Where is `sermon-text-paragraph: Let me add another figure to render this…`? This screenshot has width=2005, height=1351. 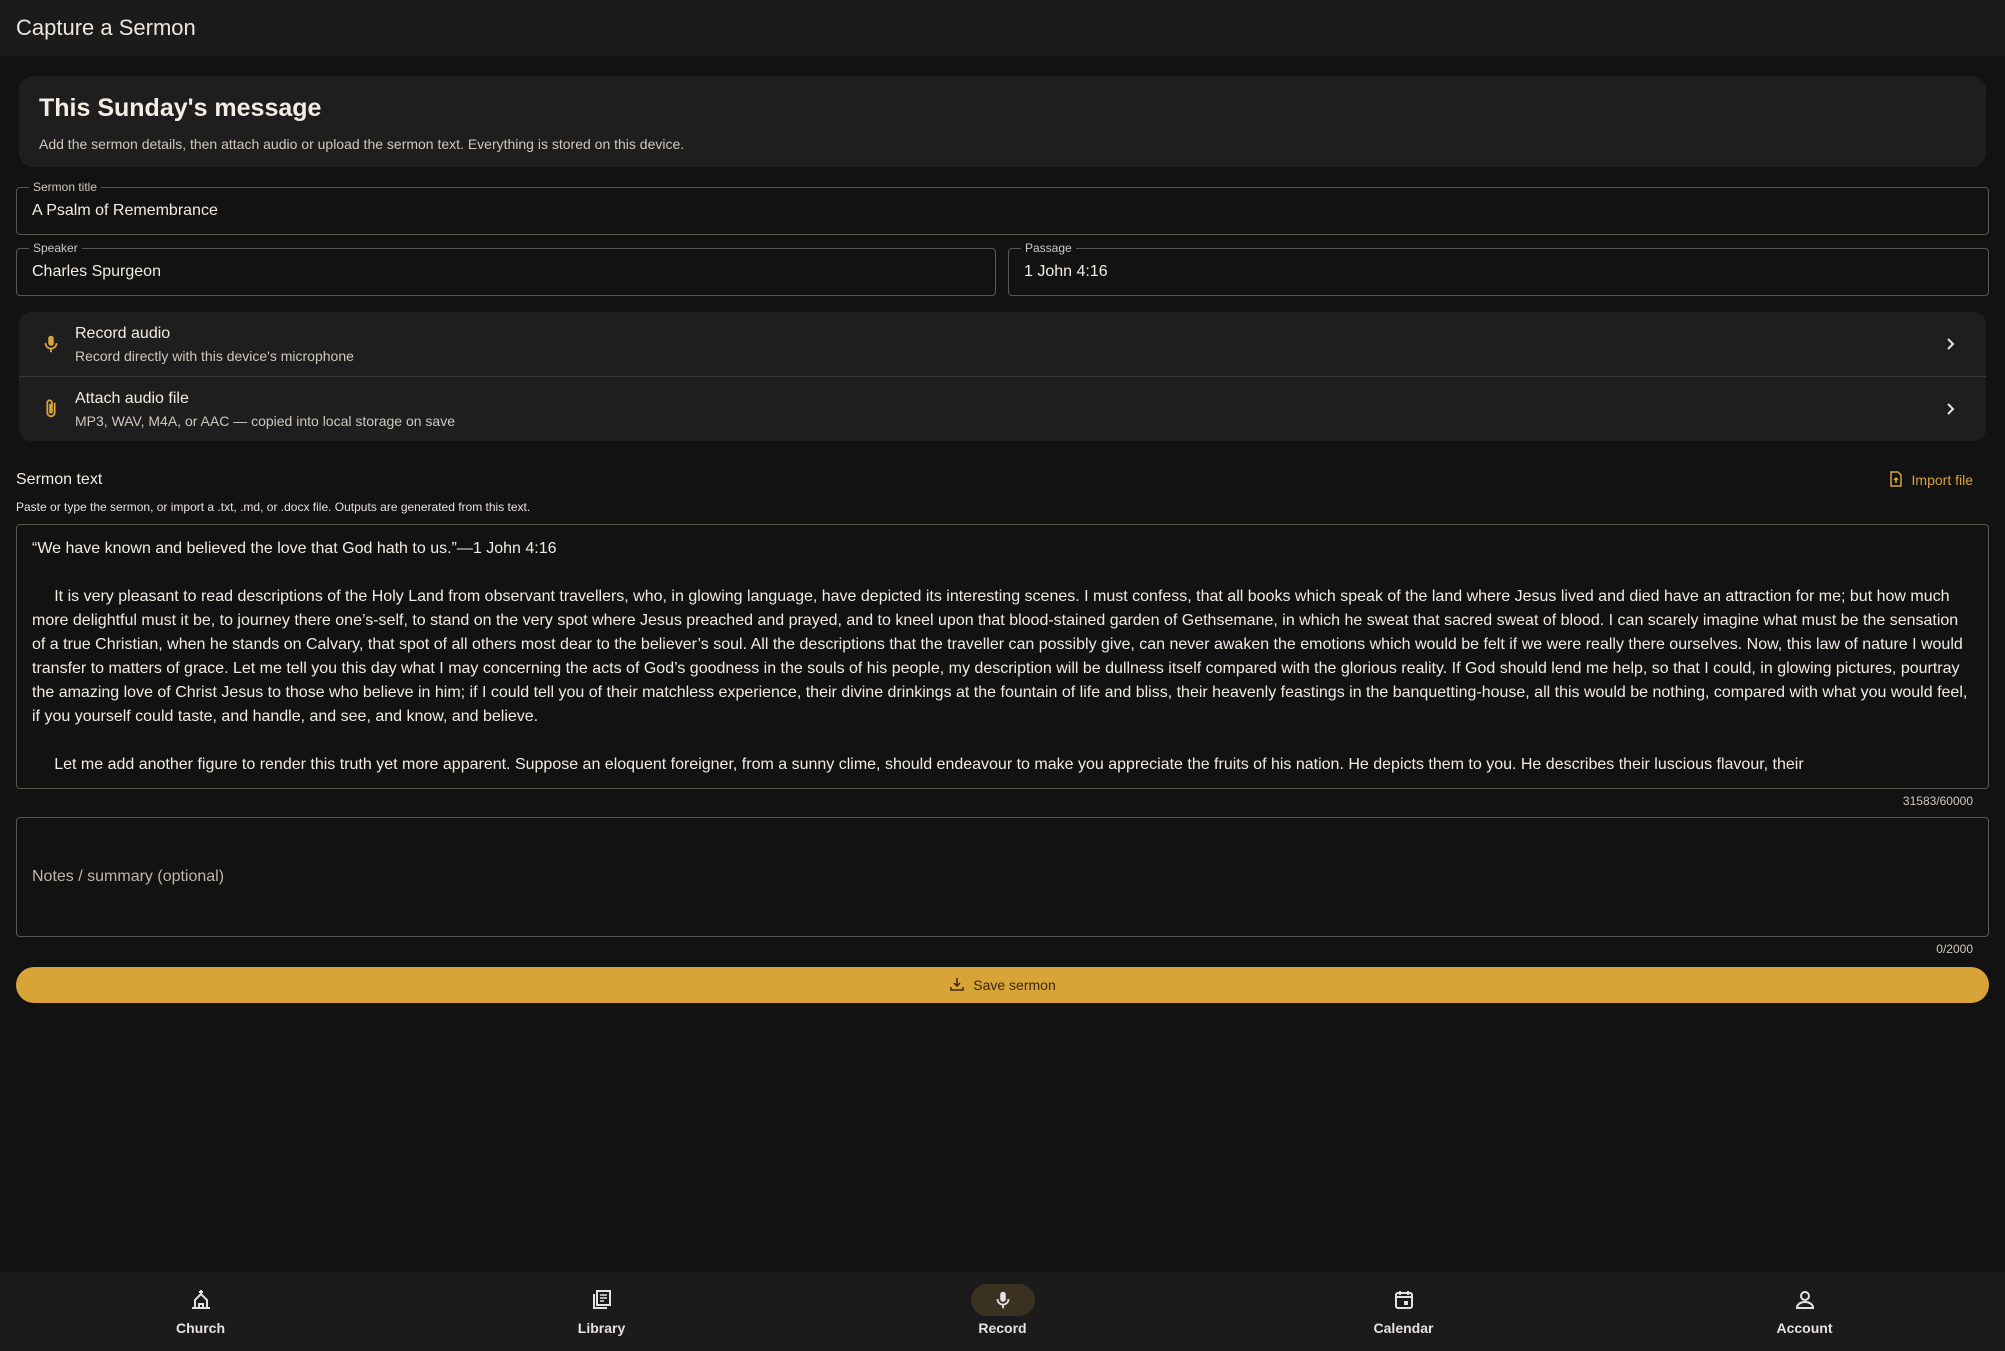 sermon-text-paragraph: Let me add another figure to render this… is located at coordinates (918, 764).